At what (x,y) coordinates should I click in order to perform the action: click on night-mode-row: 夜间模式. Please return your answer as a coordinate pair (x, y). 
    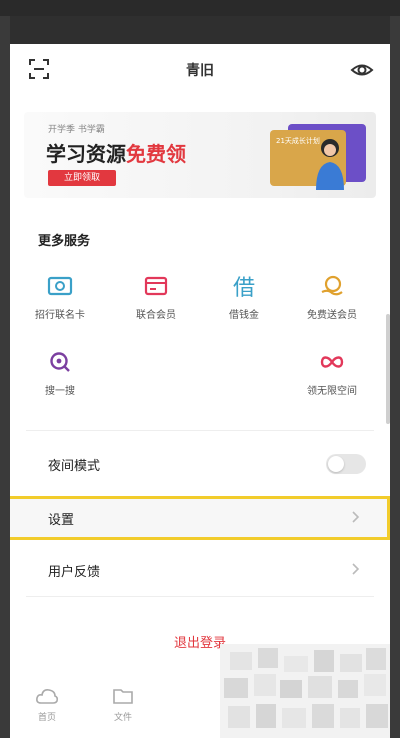
    Looking at the image, I should click on (200, 464).